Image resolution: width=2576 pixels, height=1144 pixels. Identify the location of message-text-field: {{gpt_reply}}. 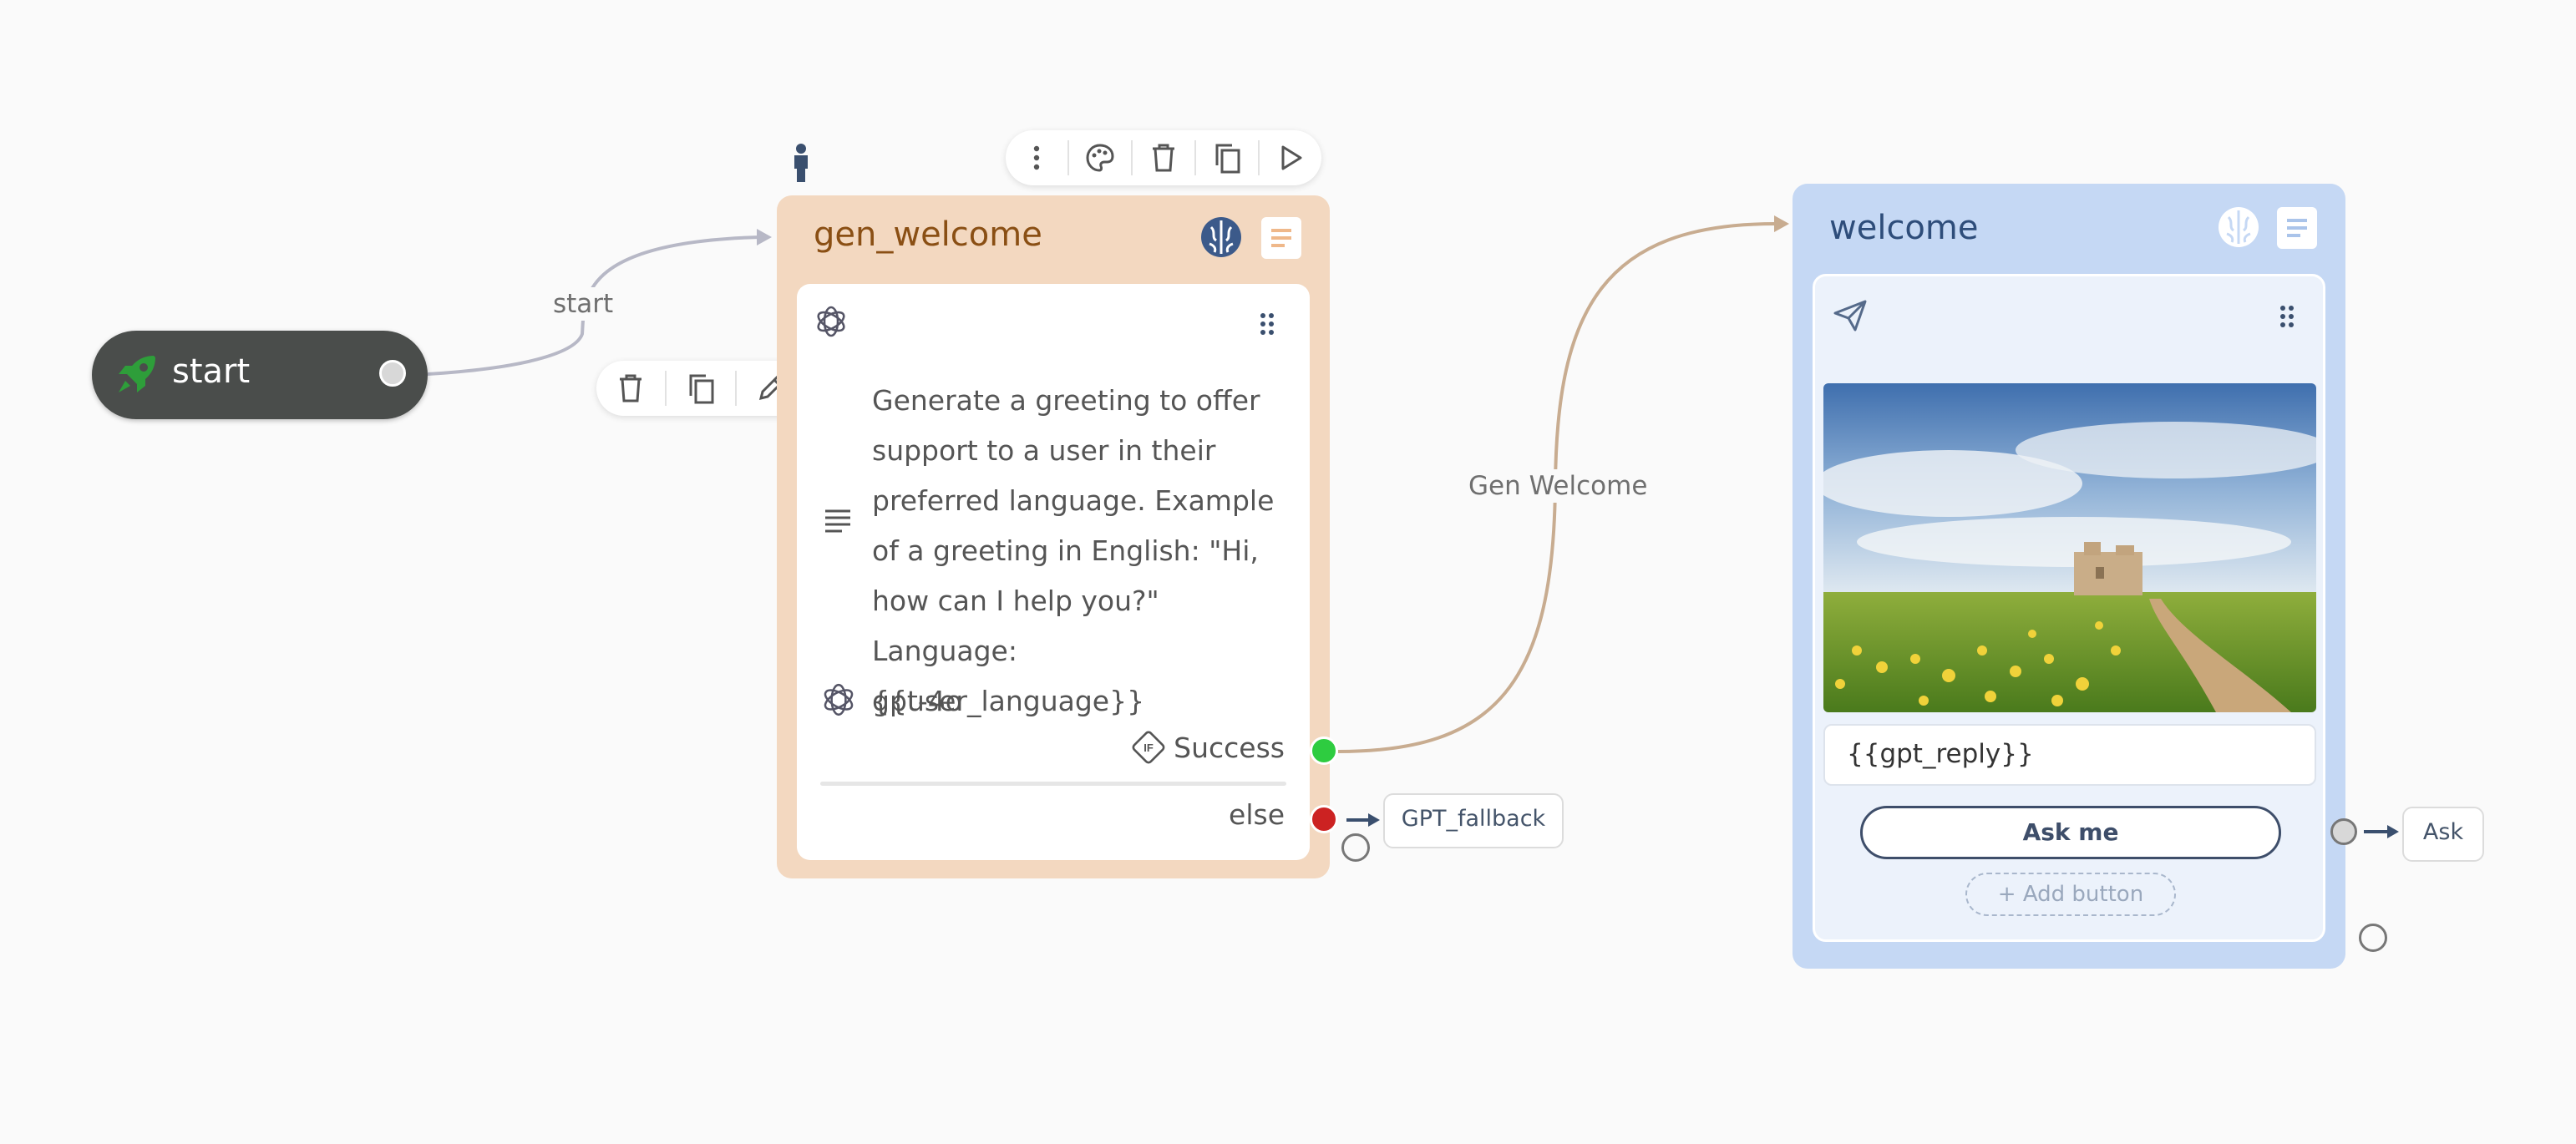
(2069, 755).